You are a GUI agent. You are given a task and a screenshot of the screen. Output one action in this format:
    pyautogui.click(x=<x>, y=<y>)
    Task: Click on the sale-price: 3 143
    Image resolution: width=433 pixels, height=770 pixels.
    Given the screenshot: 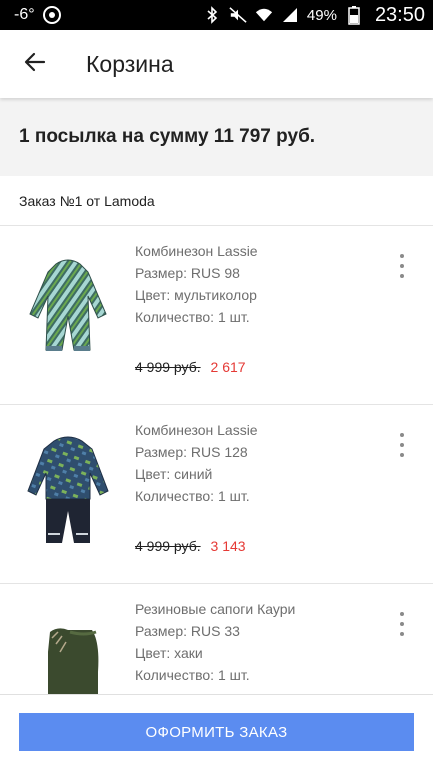 What is the action you would take?
    pyautogui.click(x=228, y=546)
    